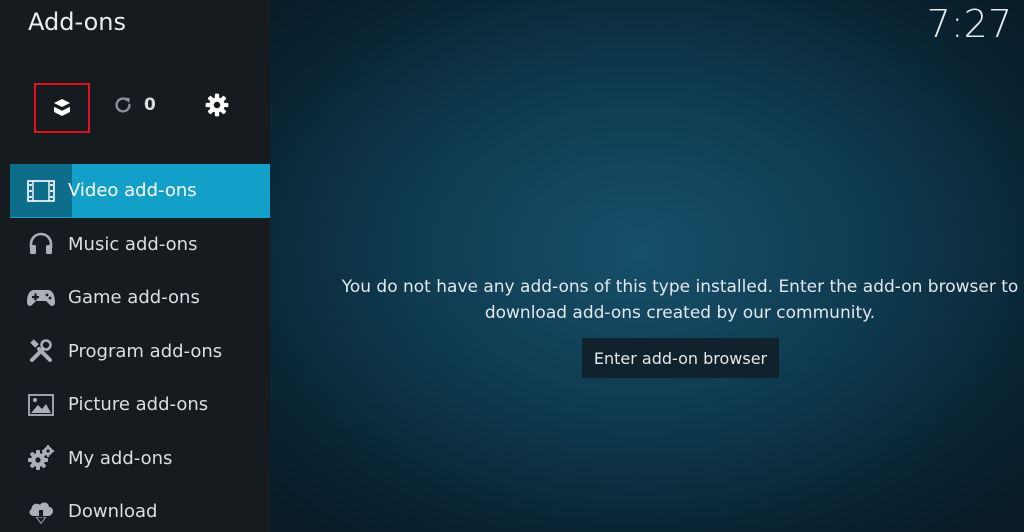 Image resolution: width=1024 pixels, height=532 pixels. What do you see at coordinates (41, 190) in the screenshot?
I see `film-icon` at bounding box center [41, 190].